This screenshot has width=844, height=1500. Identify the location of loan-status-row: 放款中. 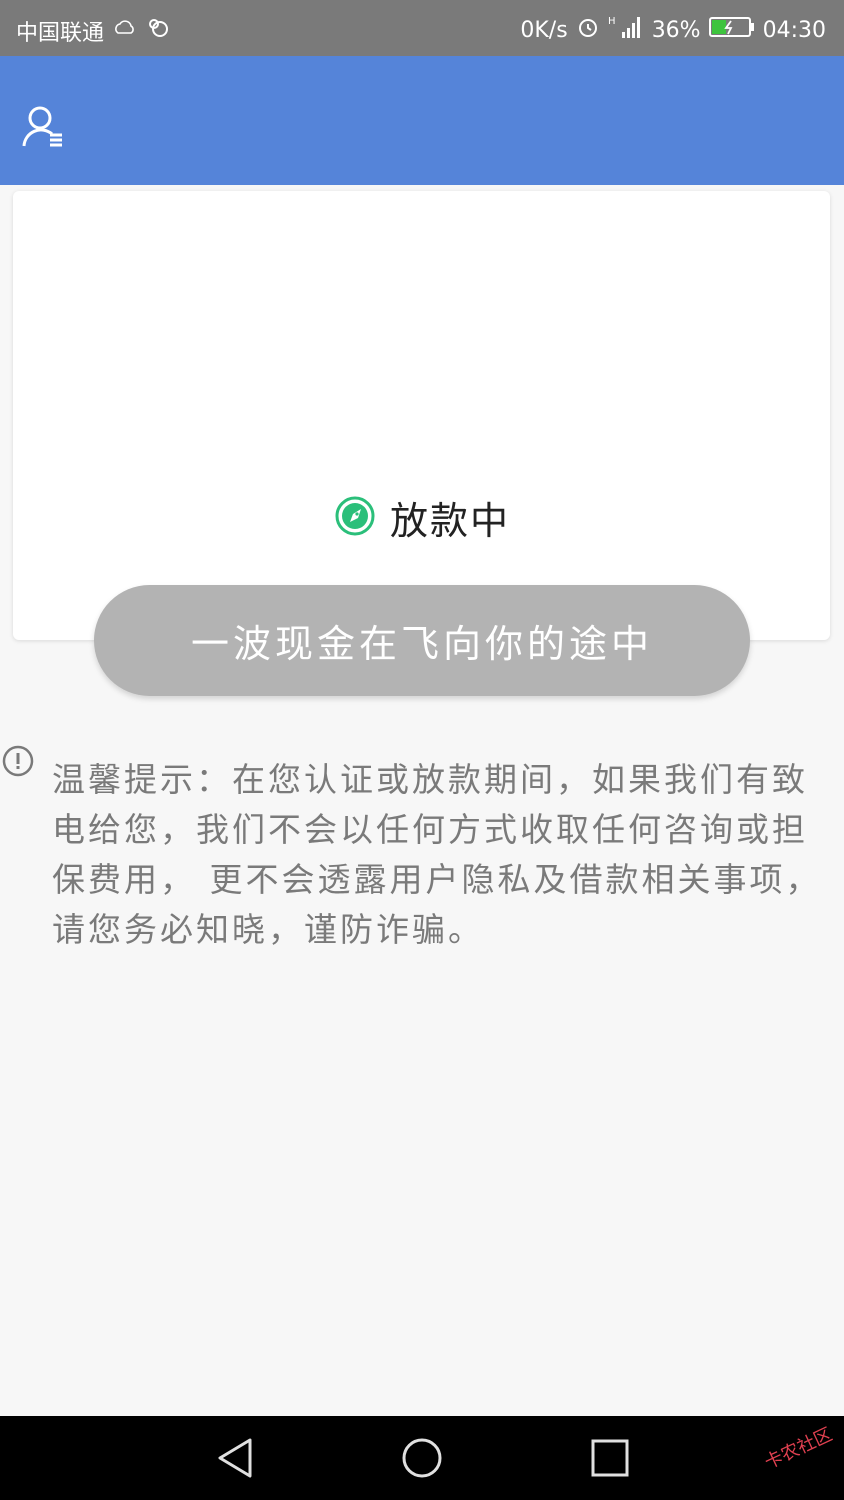
(422, 517).